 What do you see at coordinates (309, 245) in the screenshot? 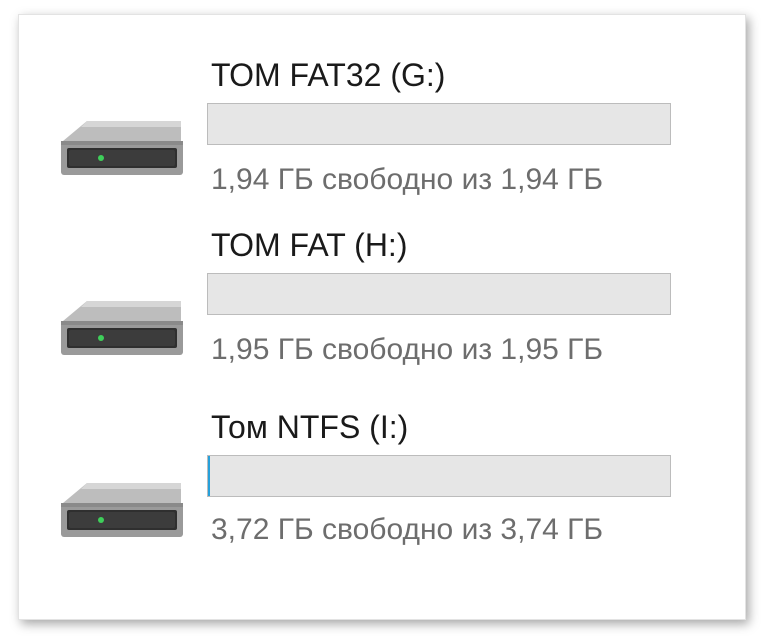
I see `drive-name: ТОМ FAT (H:)` at bounding box center [309, 245].